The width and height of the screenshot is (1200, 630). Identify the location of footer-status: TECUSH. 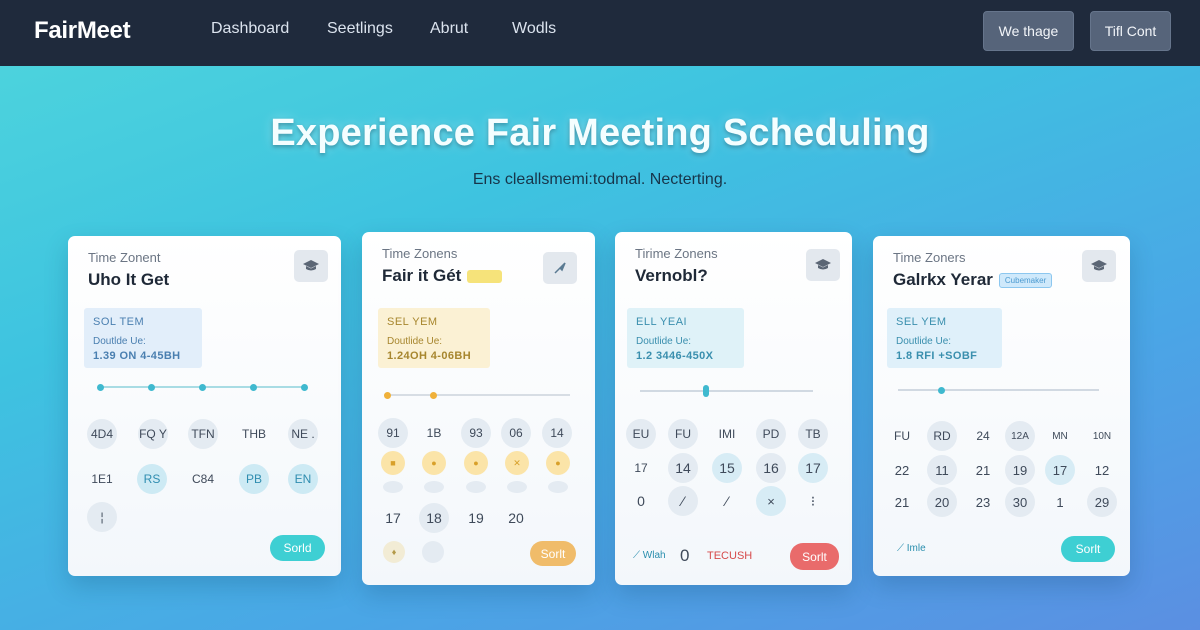
(730, 556).